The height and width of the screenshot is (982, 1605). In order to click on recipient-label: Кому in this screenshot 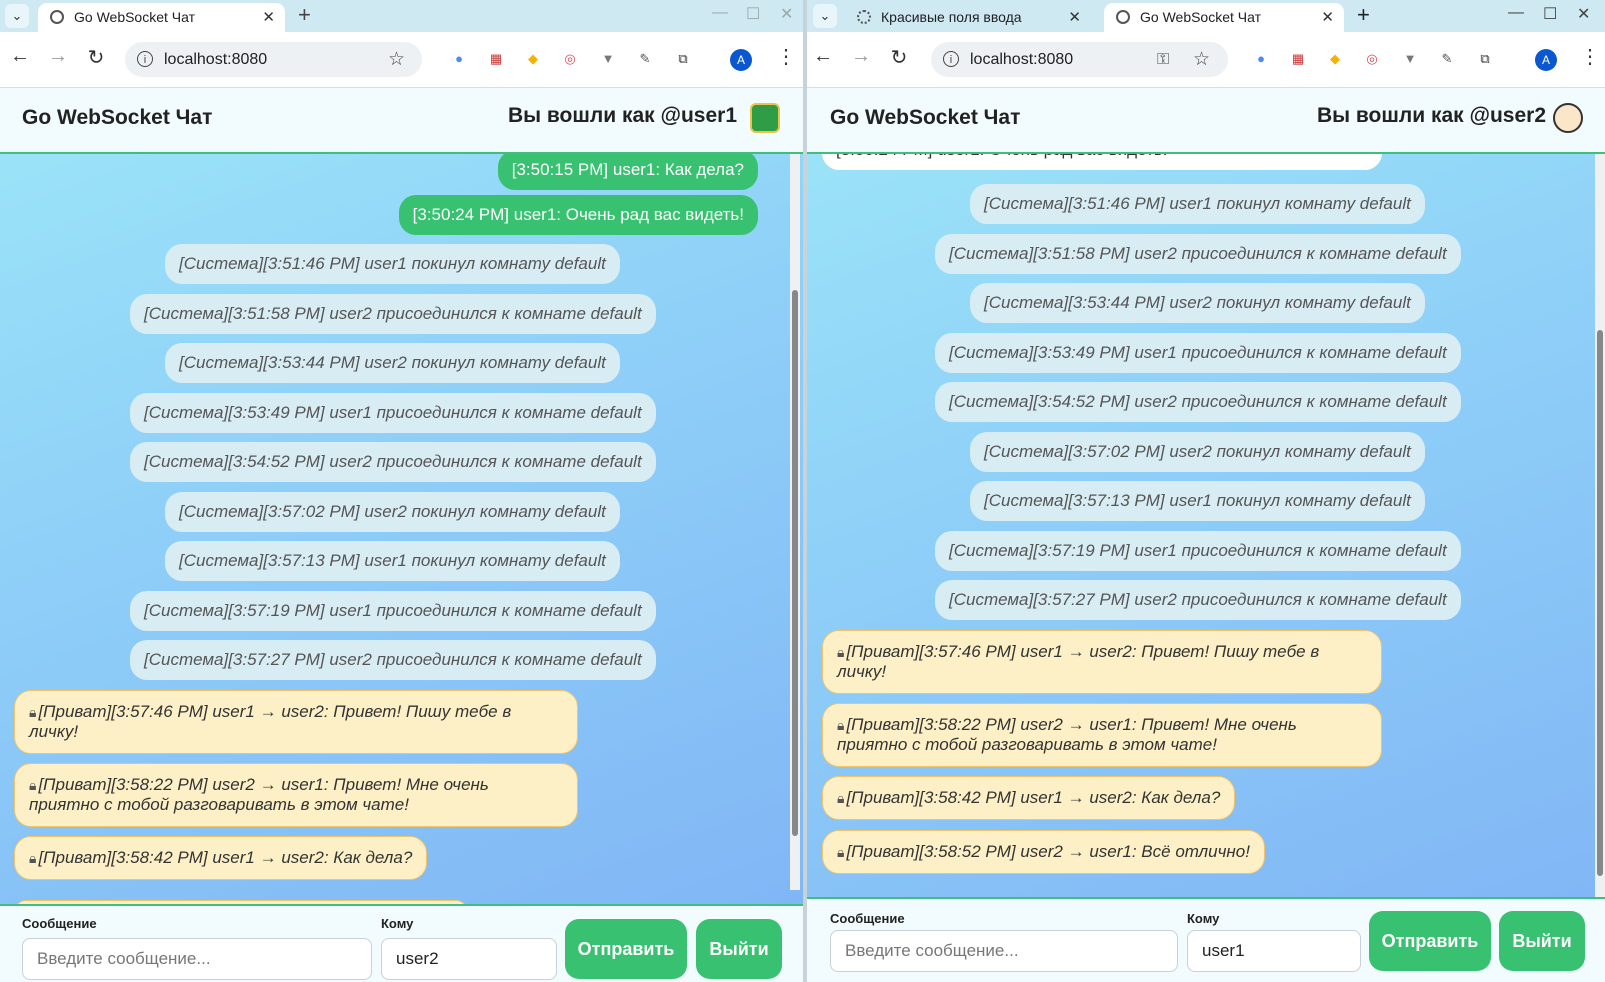, I will do `click(397, 923)`.